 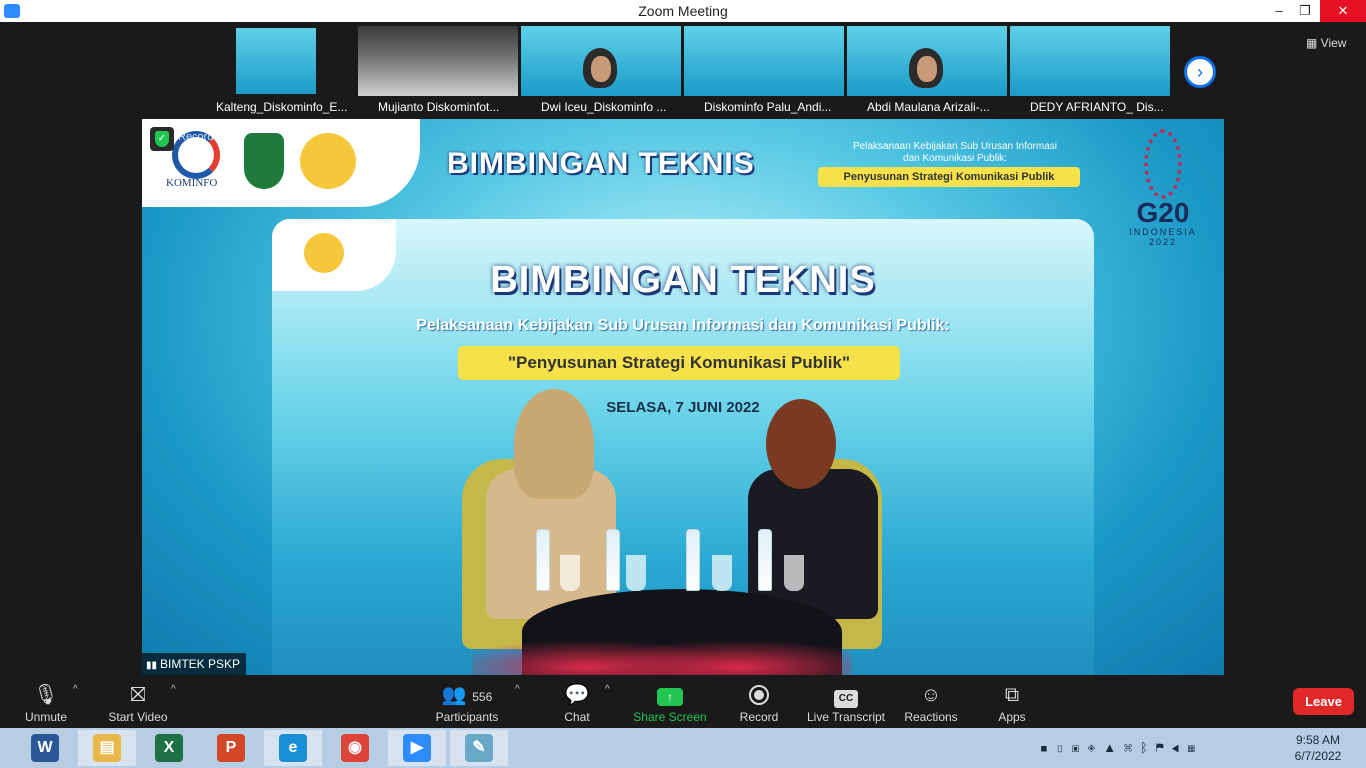 I want to click on maximize-button: ❐, so click(x=1305, y=11).